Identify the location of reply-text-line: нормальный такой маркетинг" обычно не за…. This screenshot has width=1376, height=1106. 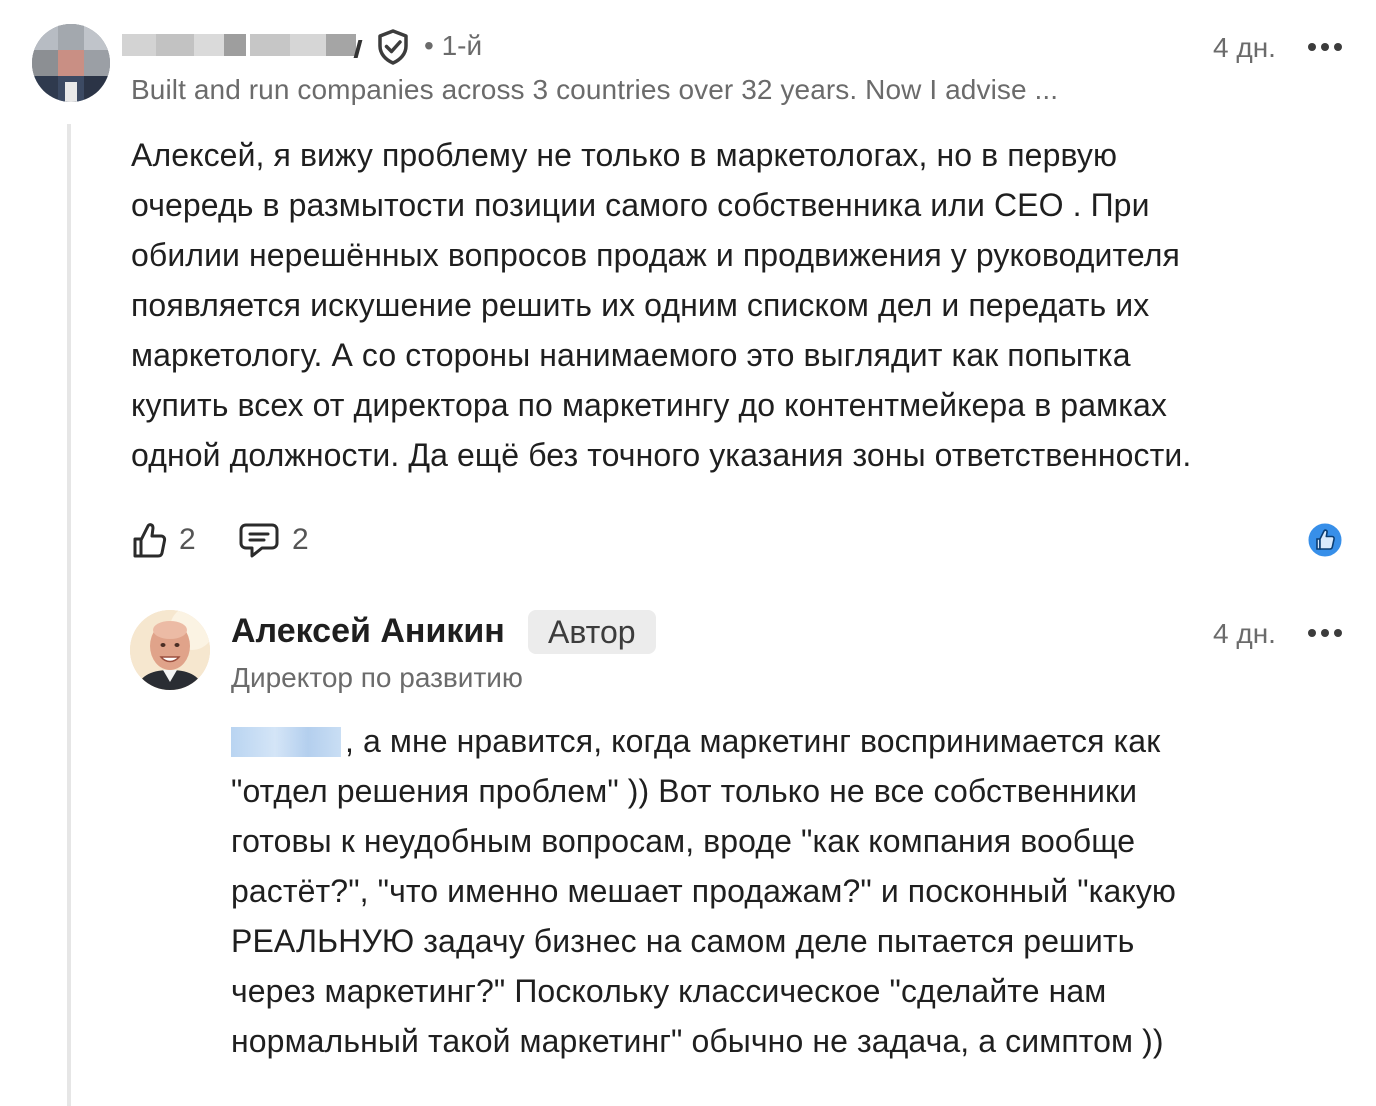
(697, 1041).